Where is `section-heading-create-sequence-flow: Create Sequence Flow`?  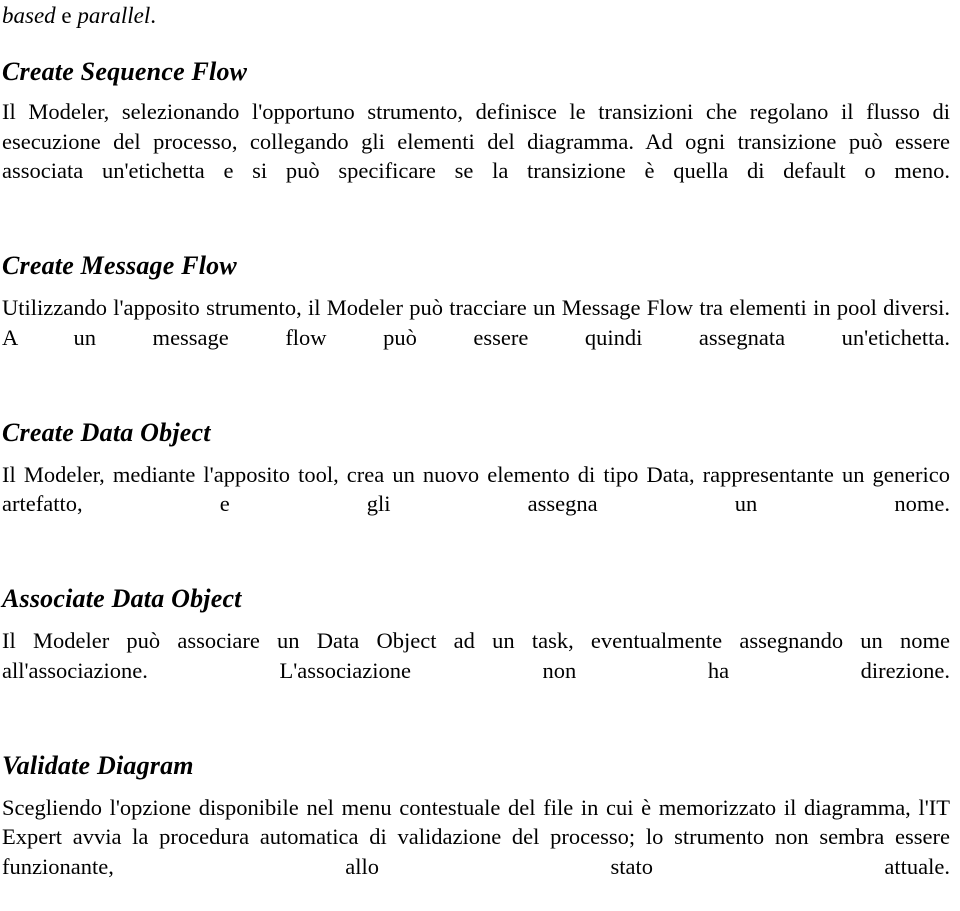
section-heading-create-sequence-flow: Create Sequence Flow is located at coordinates (125, 71).